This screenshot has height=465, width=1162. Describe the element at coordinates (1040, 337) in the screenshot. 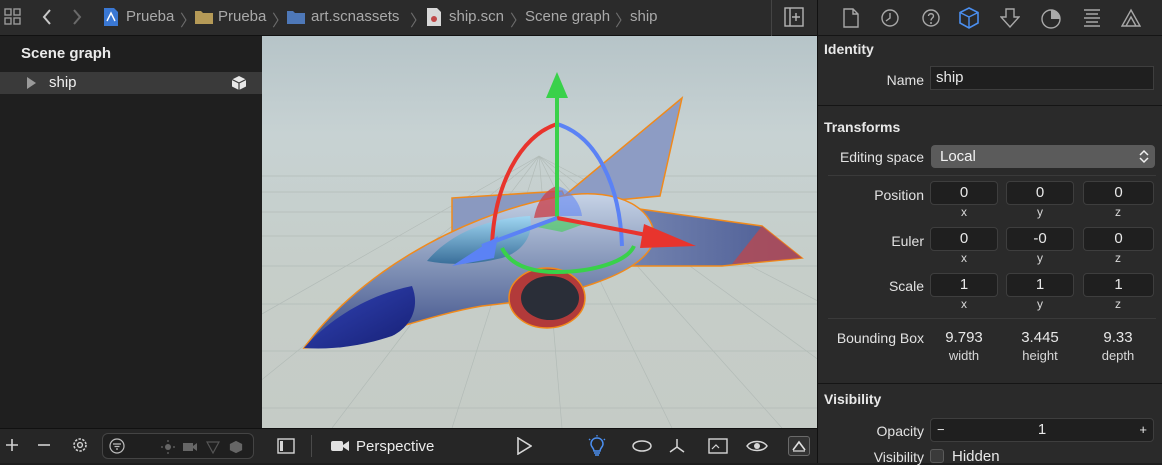

I see `bounding-box-height: 3.445` at that location.